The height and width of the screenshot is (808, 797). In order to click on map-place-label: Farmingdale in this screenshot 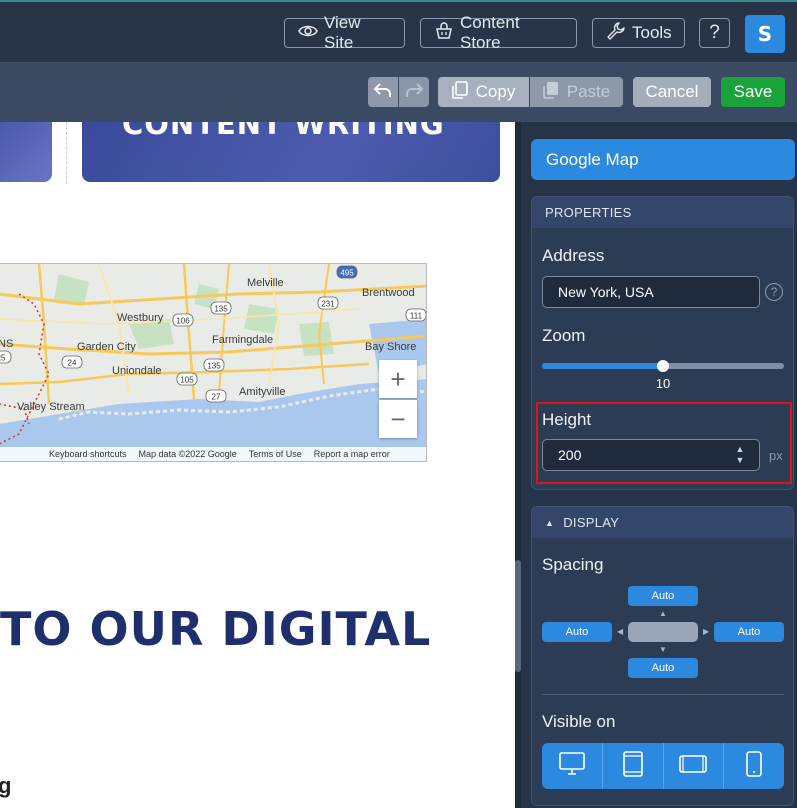, I will do `click(242, 340)`.